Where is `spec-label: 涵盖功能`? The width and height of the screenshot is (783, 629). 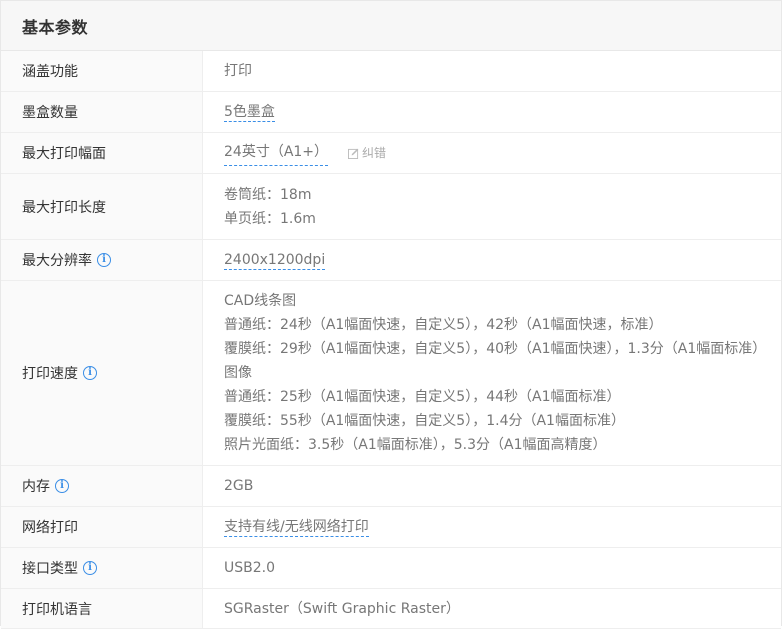 spec-label: 涵盖功能 is located at coordinates (102, 71).